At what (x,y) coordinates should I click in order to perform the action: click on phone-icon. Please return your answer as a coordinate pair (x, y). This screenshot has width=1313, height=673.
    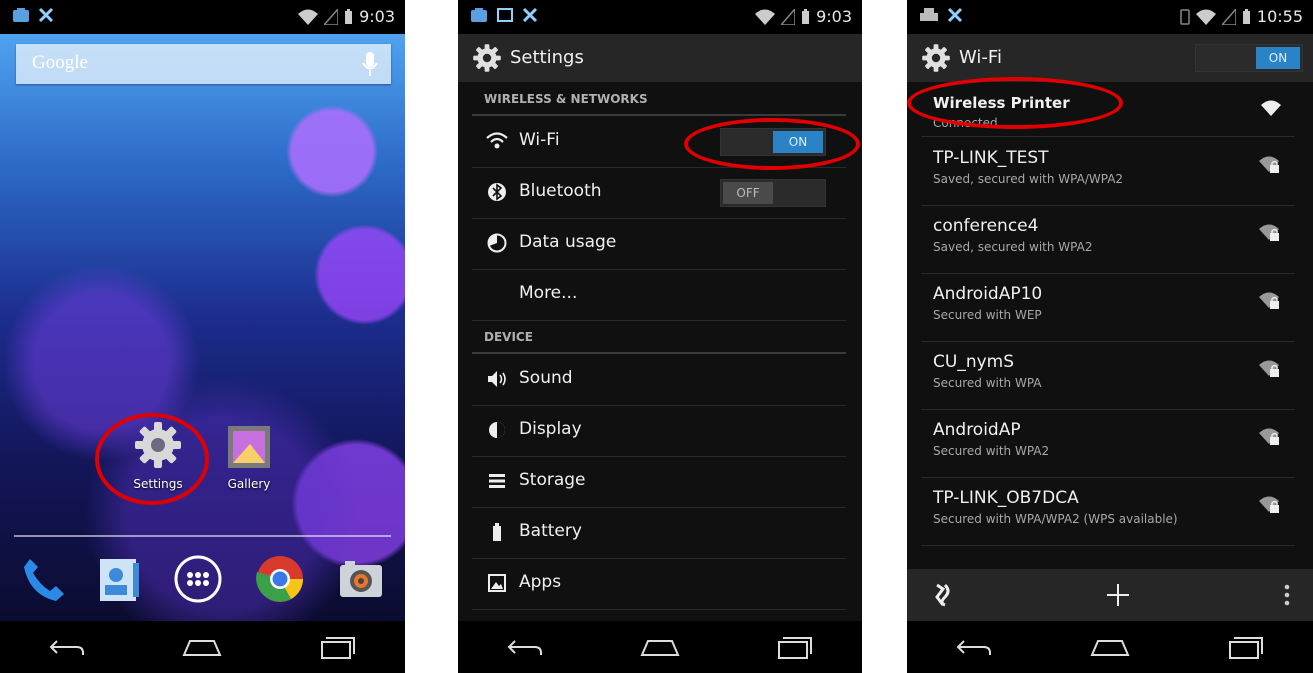
    Looking at the image, I should click on (42, 579).